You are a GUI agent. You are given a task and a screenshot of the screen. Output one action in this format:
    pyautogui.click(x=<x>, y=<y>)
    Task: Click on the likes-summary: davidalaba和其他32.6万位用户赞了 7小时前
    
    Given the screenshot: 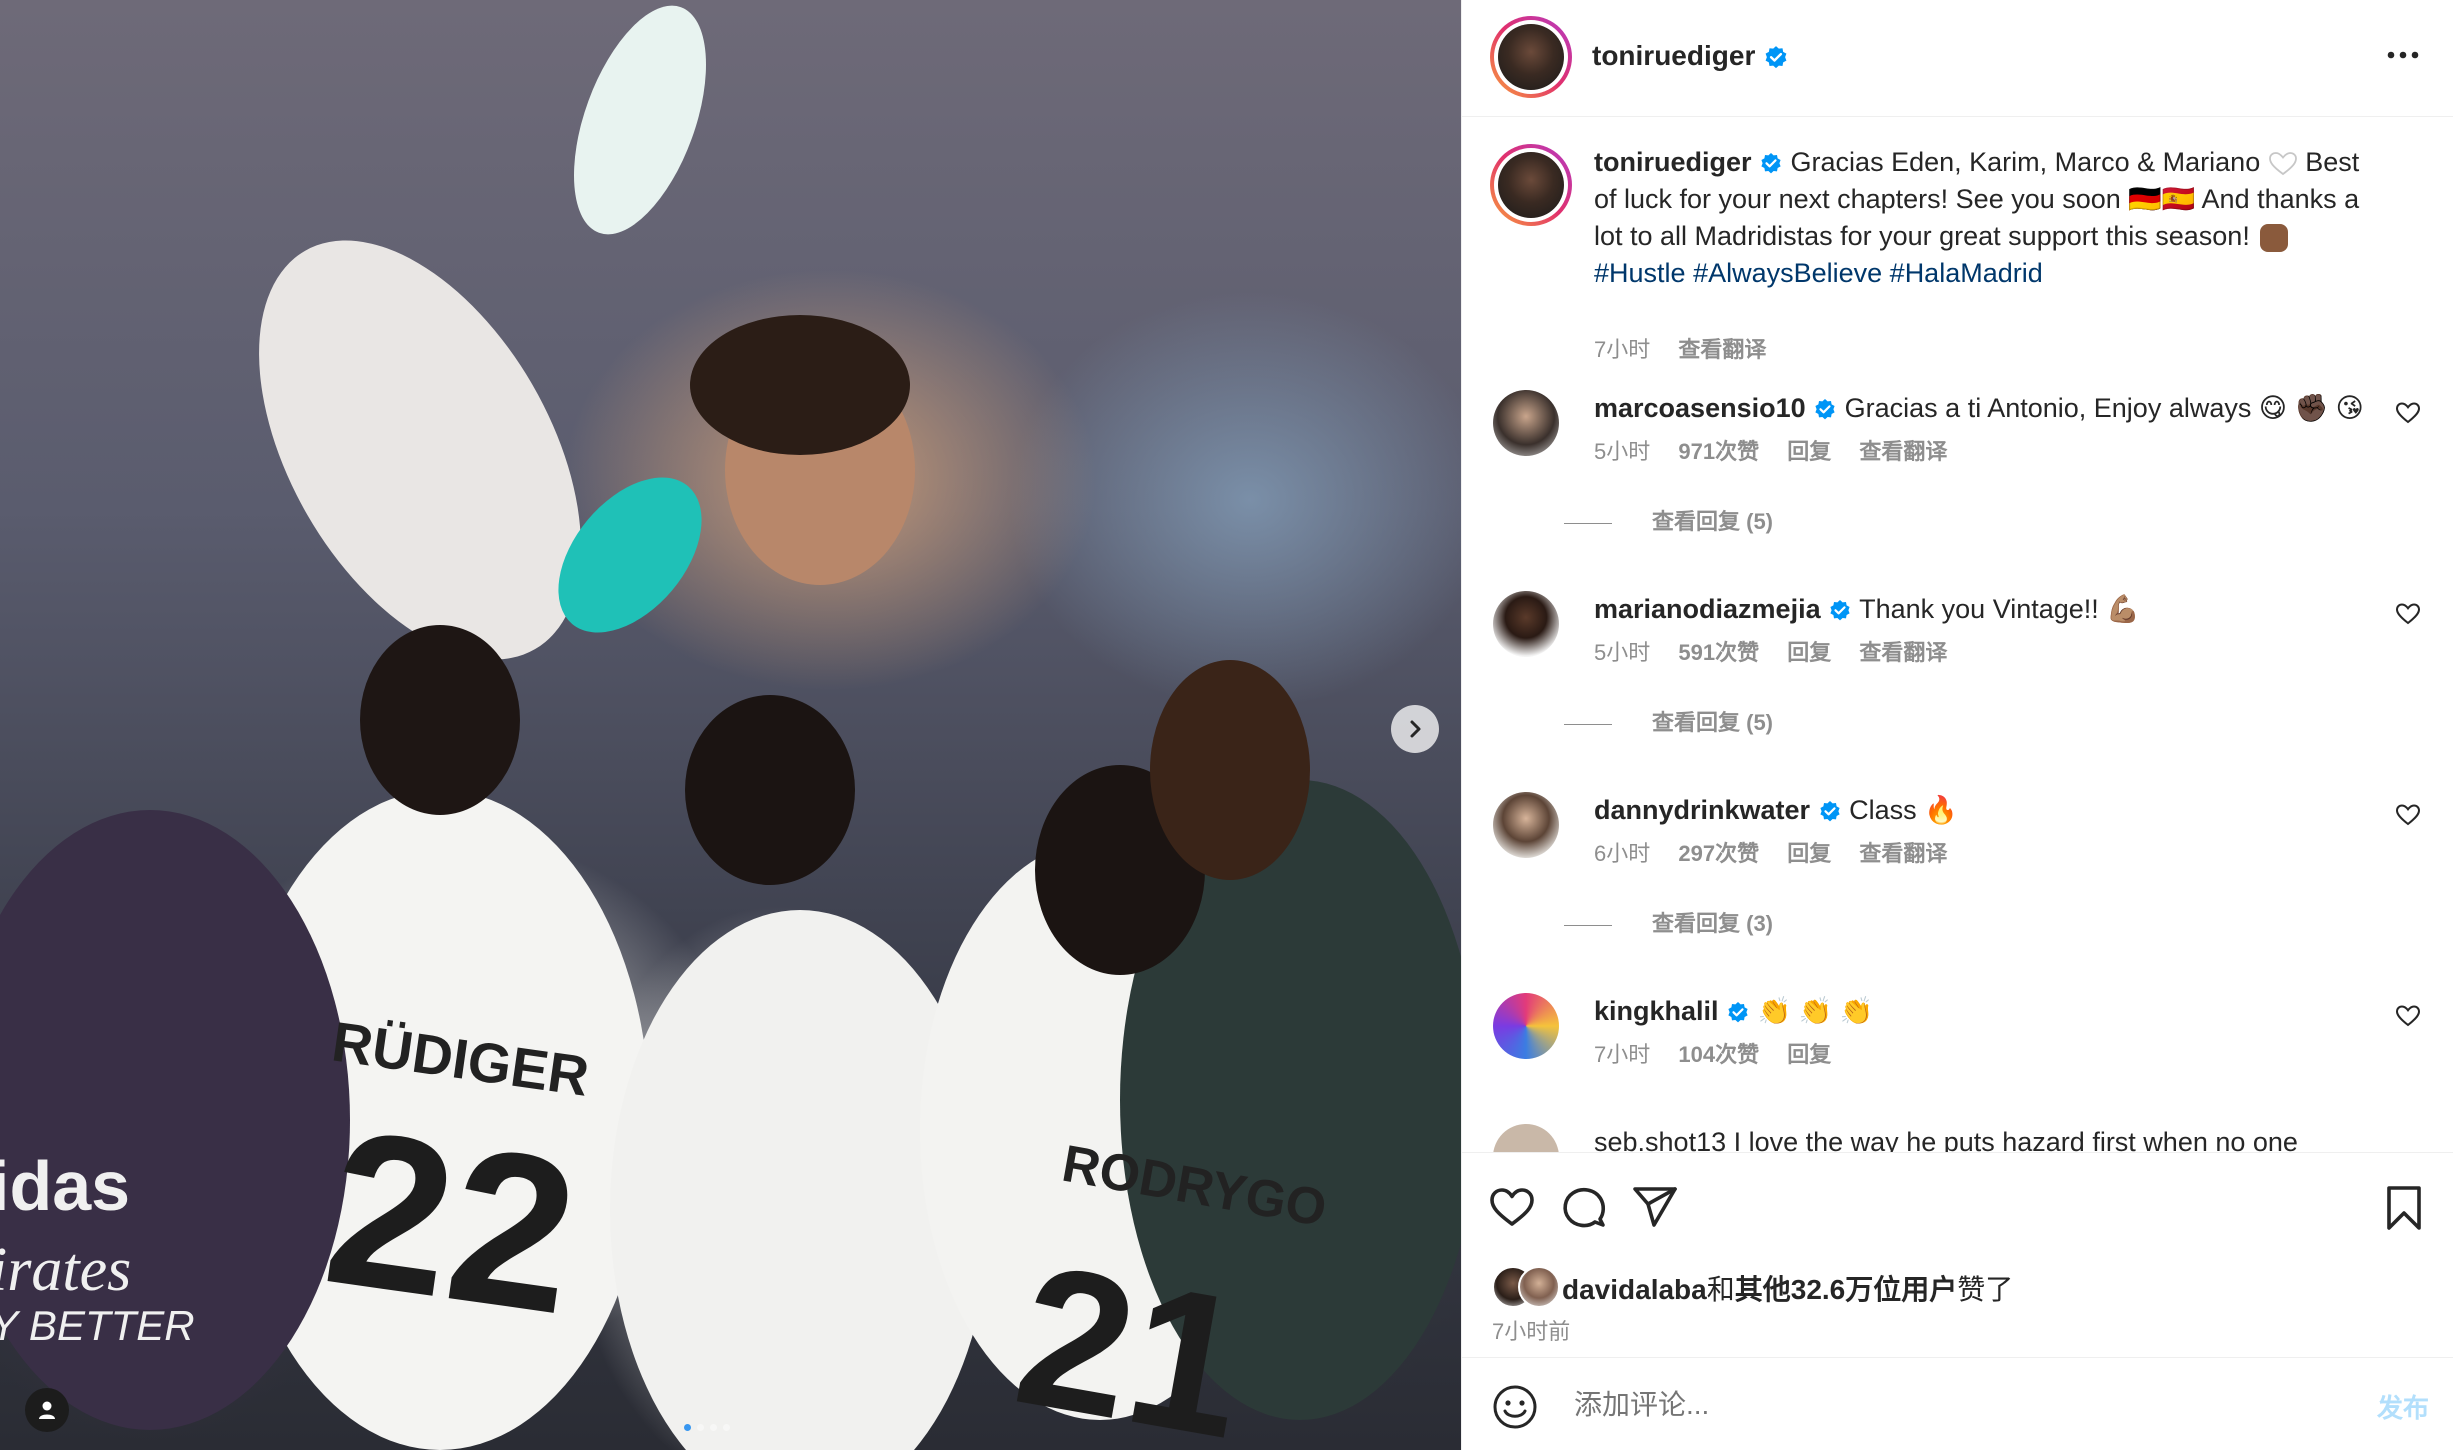 What is the action you would take?
    pyautogui.click(x=1957, y=1309)
    